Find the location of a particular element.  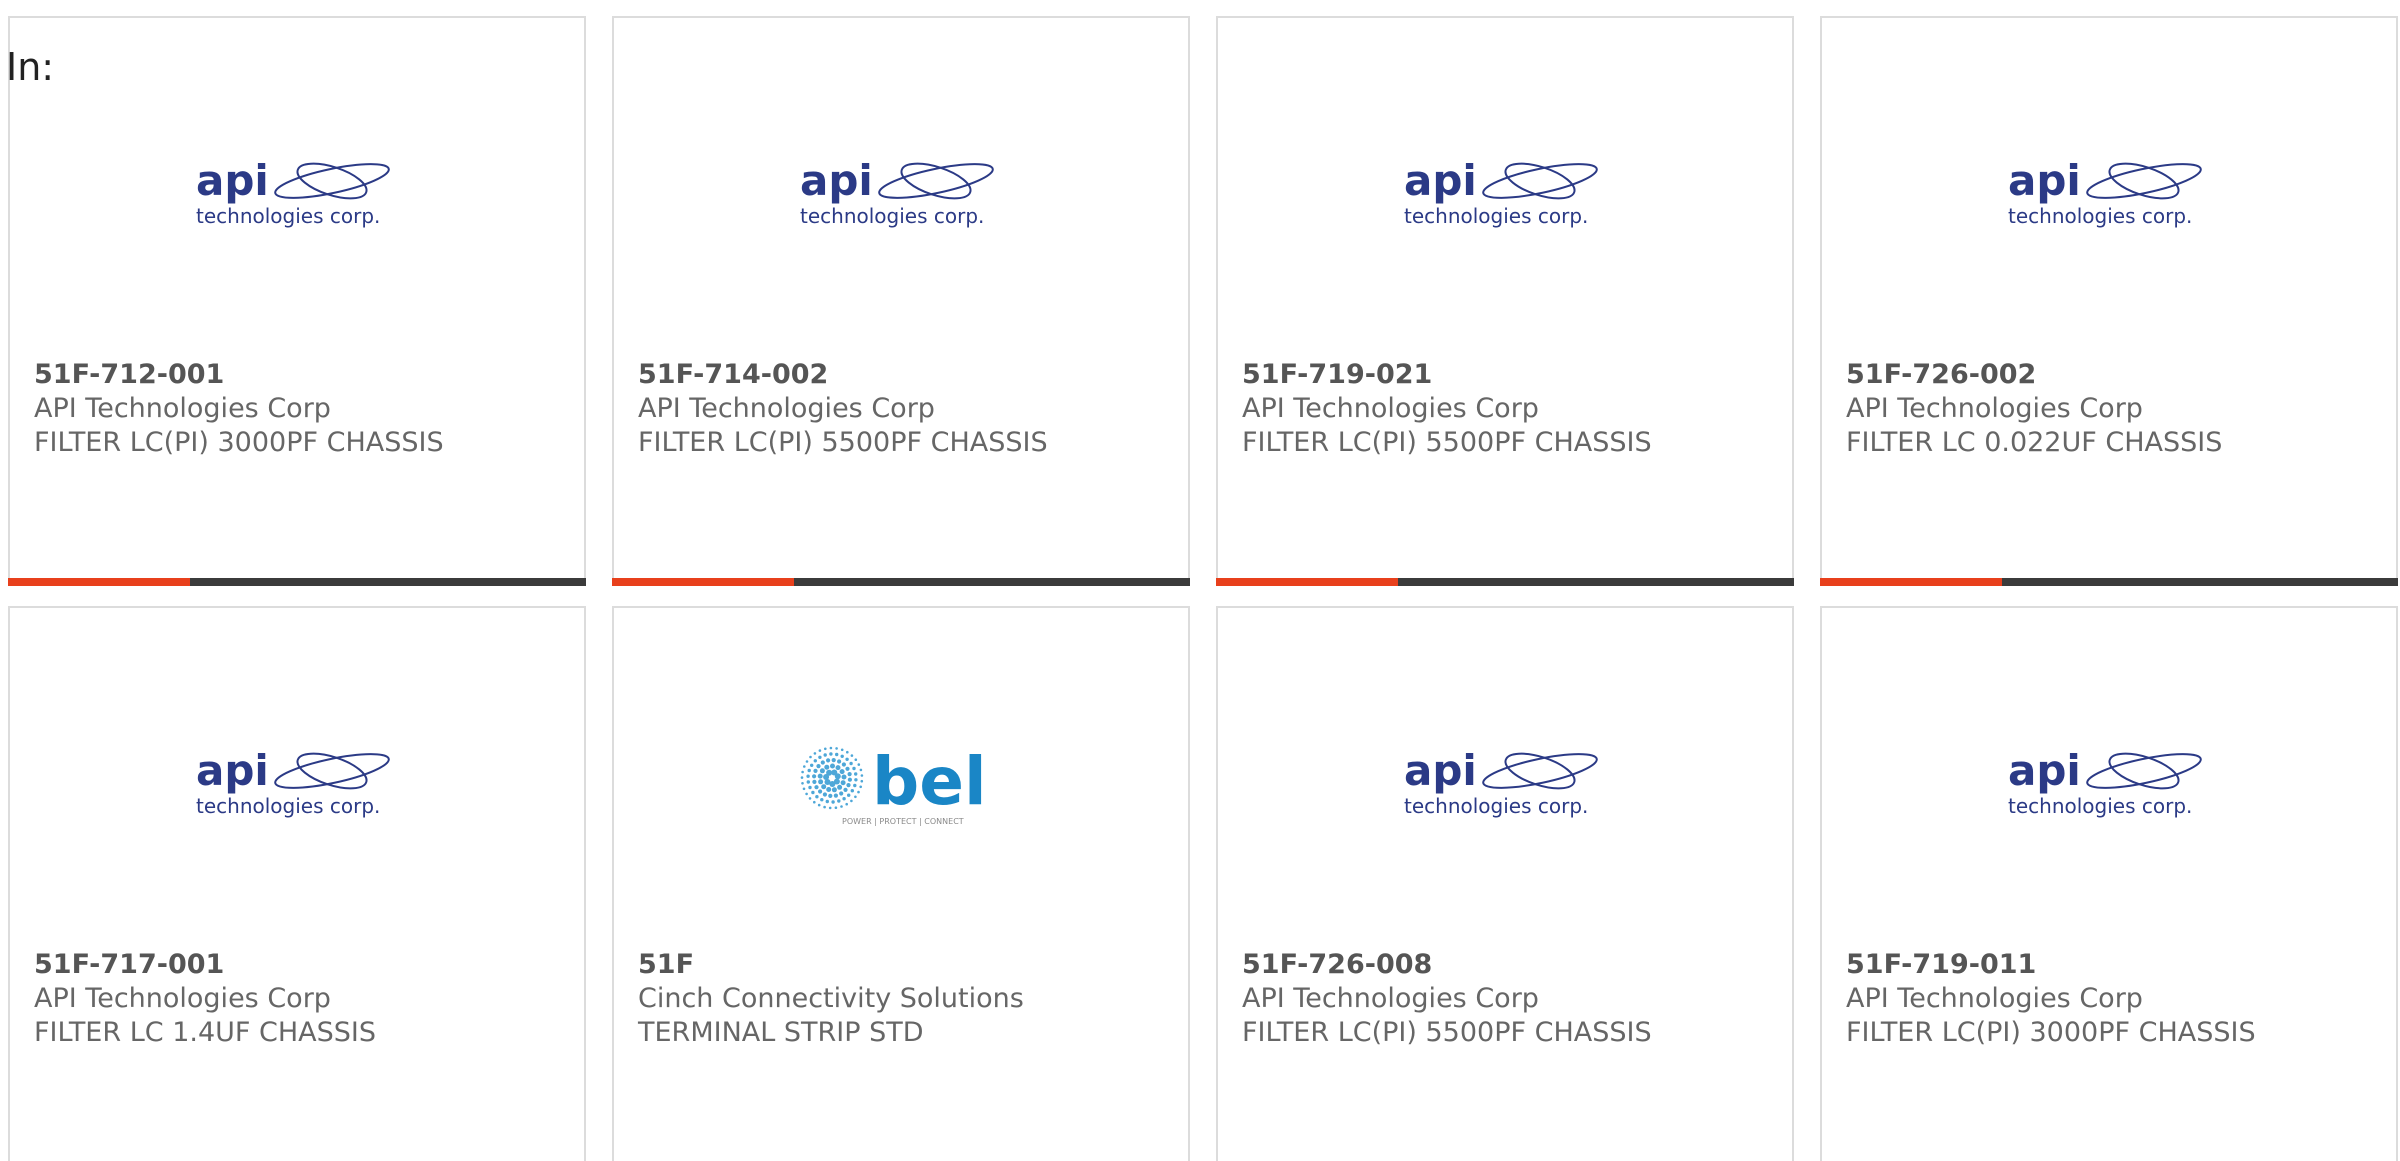

manufacturer-name: Cinch Connectivity Solutions is located at coordinates (831, 998).